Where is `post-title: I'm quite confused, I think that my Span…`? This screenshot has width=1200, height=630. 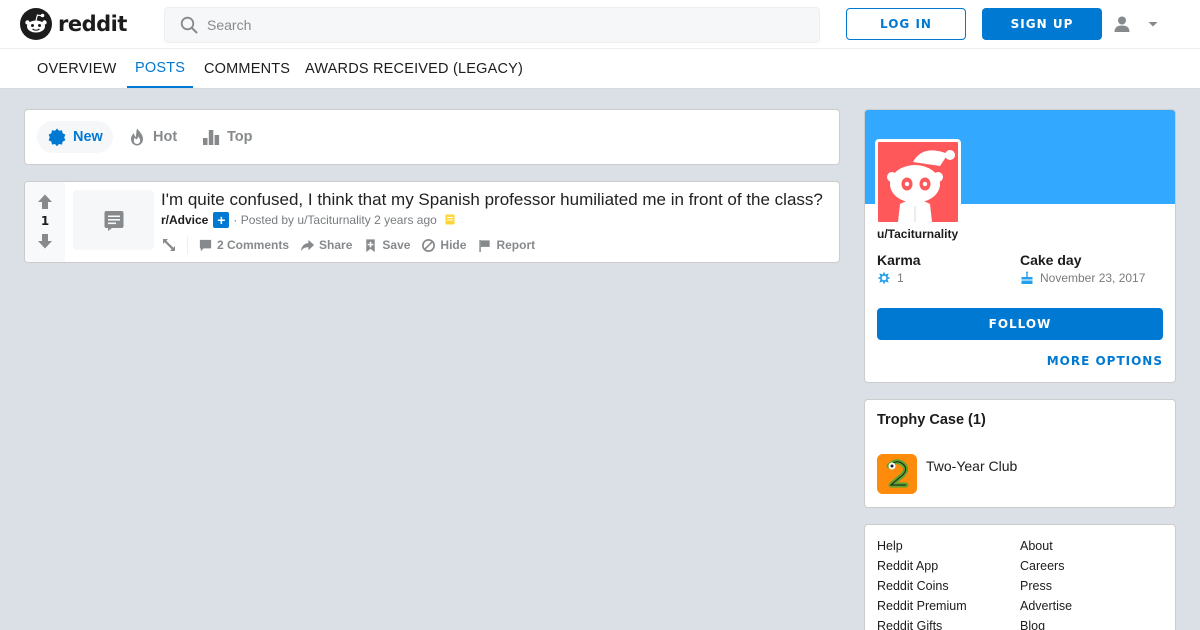 post-title: I'm quite confused, I think that my Span… is located at coordinates (492, 200).